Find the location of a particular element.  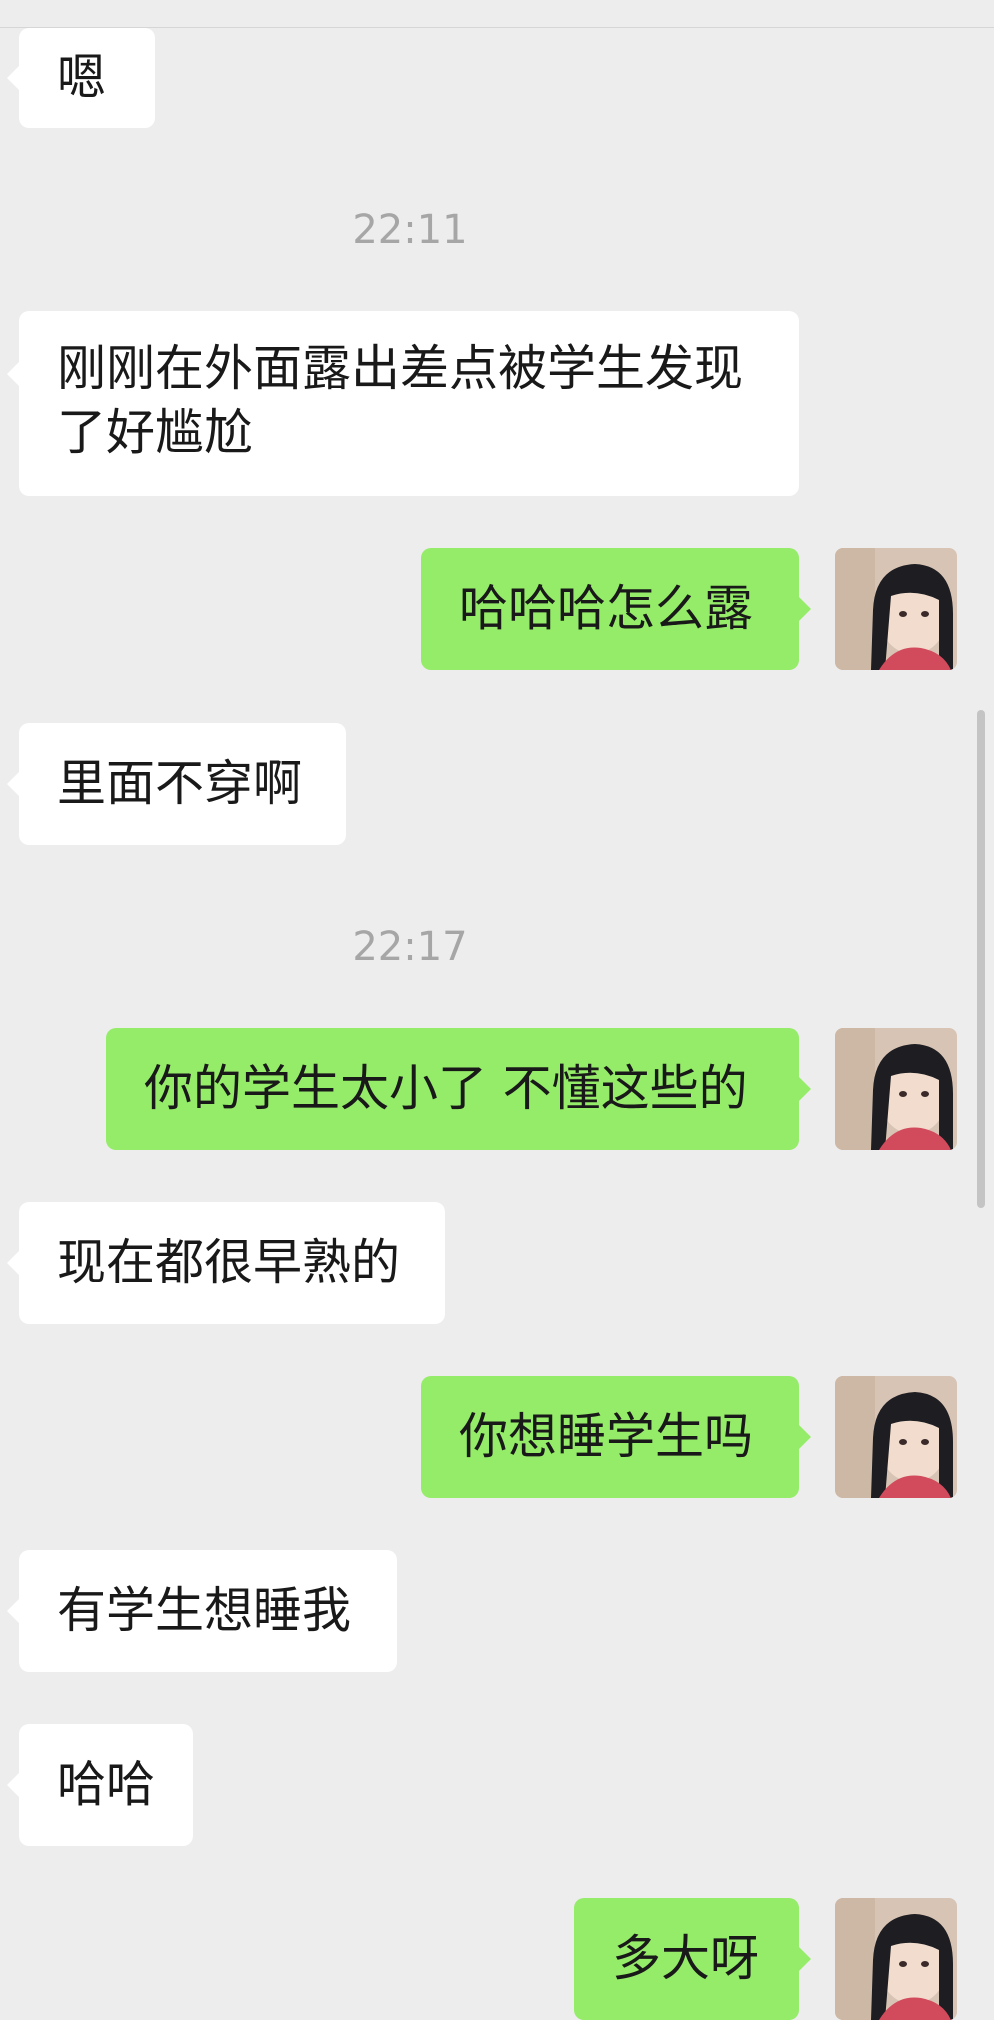

message-bubble-outgoing: 多大呀 is located at coordinates (692, 1959).